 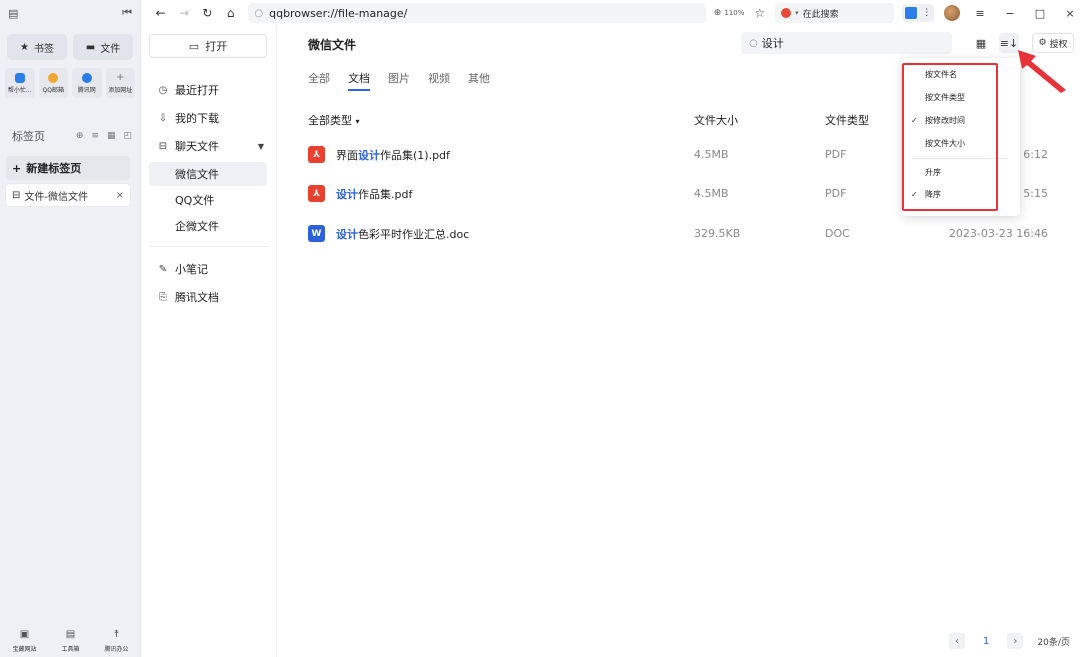 What do you see at coordinates (160, 13) in the screenshot?
I see `back-icon: ←` at bounding box center [160, 13].